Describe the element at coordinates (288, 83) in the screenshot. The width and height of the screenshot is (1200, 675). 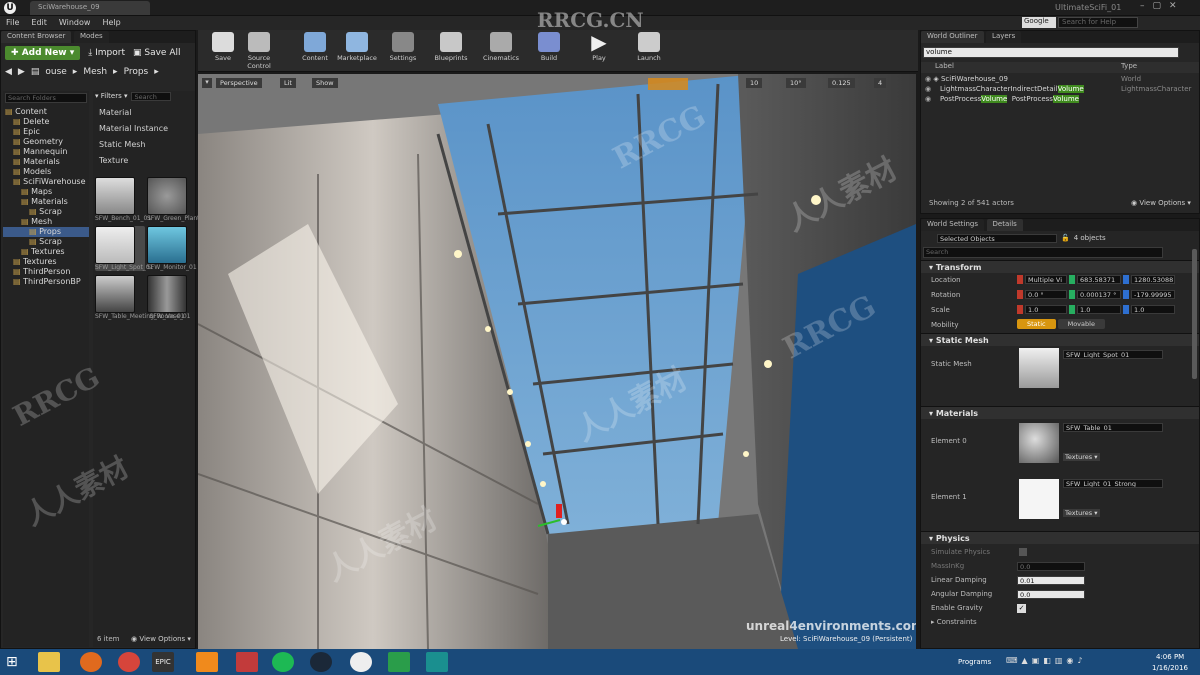
I see `lit-button: Lit` at that location.